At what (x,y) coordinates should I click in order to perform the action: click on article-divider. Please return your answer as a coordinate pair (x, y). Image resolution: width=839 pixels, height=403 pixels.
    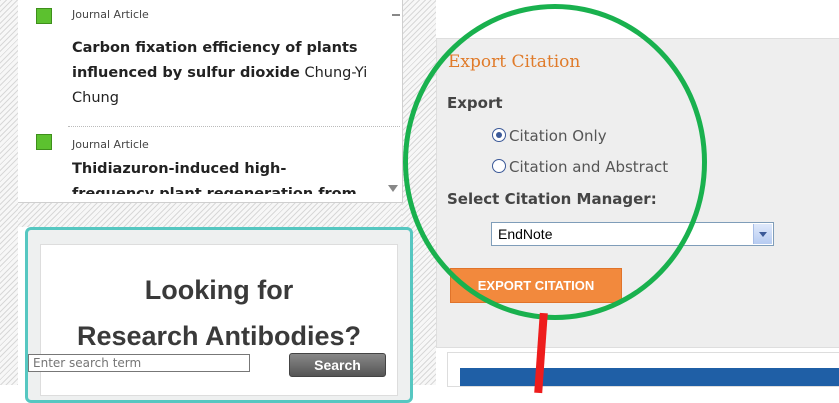
    Looking at the image, I should click on (234, 126).